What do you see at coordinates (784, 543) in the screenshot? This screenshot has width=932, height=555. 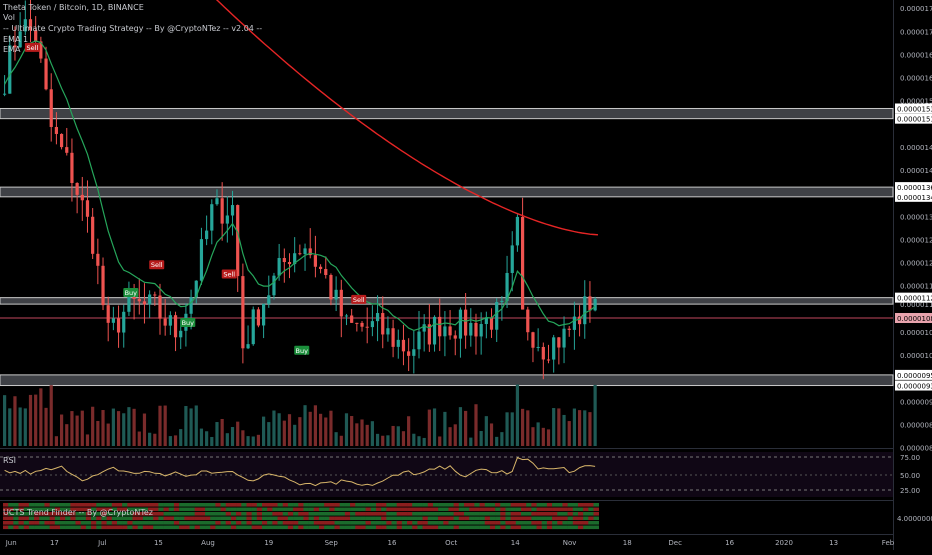 I see `time-tick-label: 2020` at bounding box center [784, 543].